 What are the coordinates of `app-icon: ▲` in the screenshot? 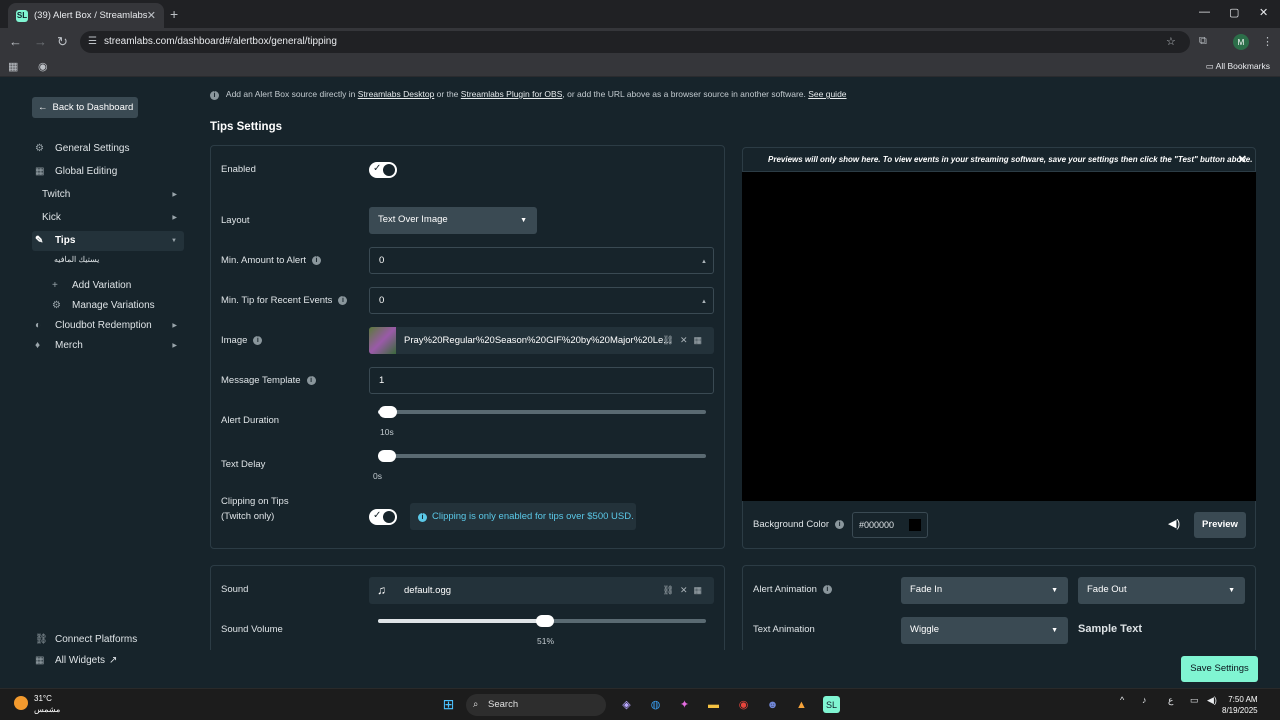 It's located at (801, 704).